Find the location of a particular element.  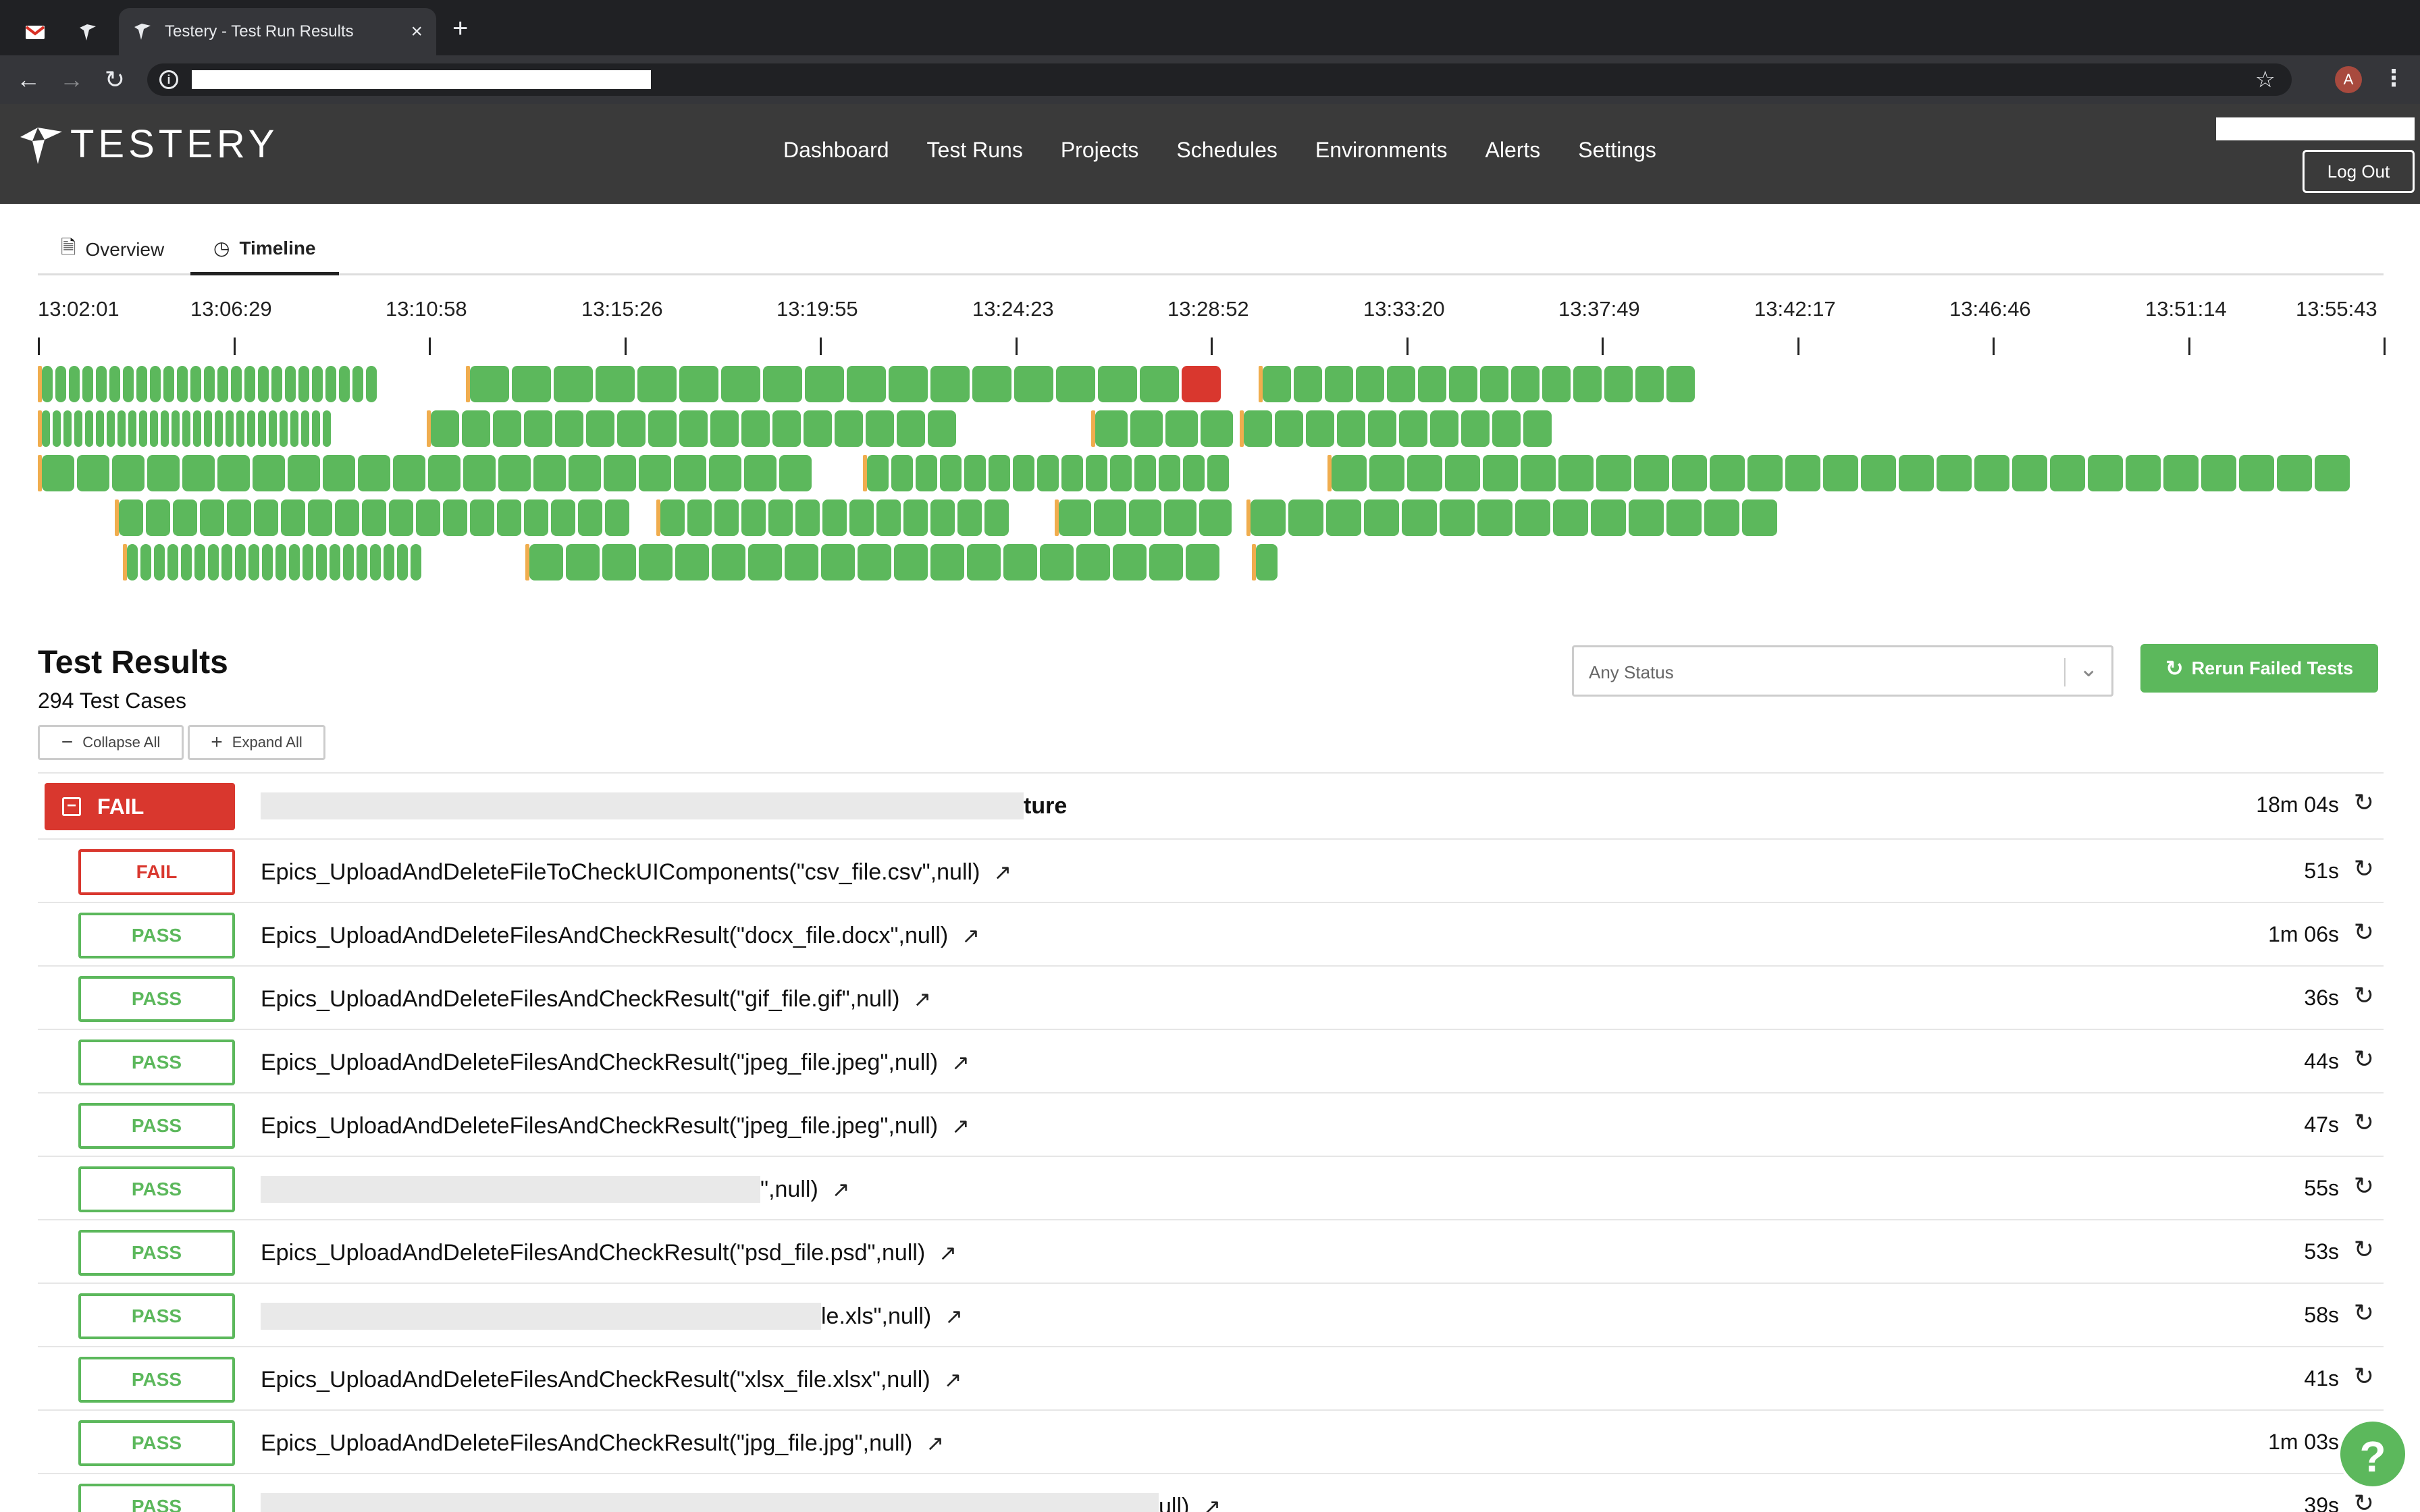

rerun-failed-tests-button: ↻ Rerun Failed Tests is located at coordinates (2259, 668).